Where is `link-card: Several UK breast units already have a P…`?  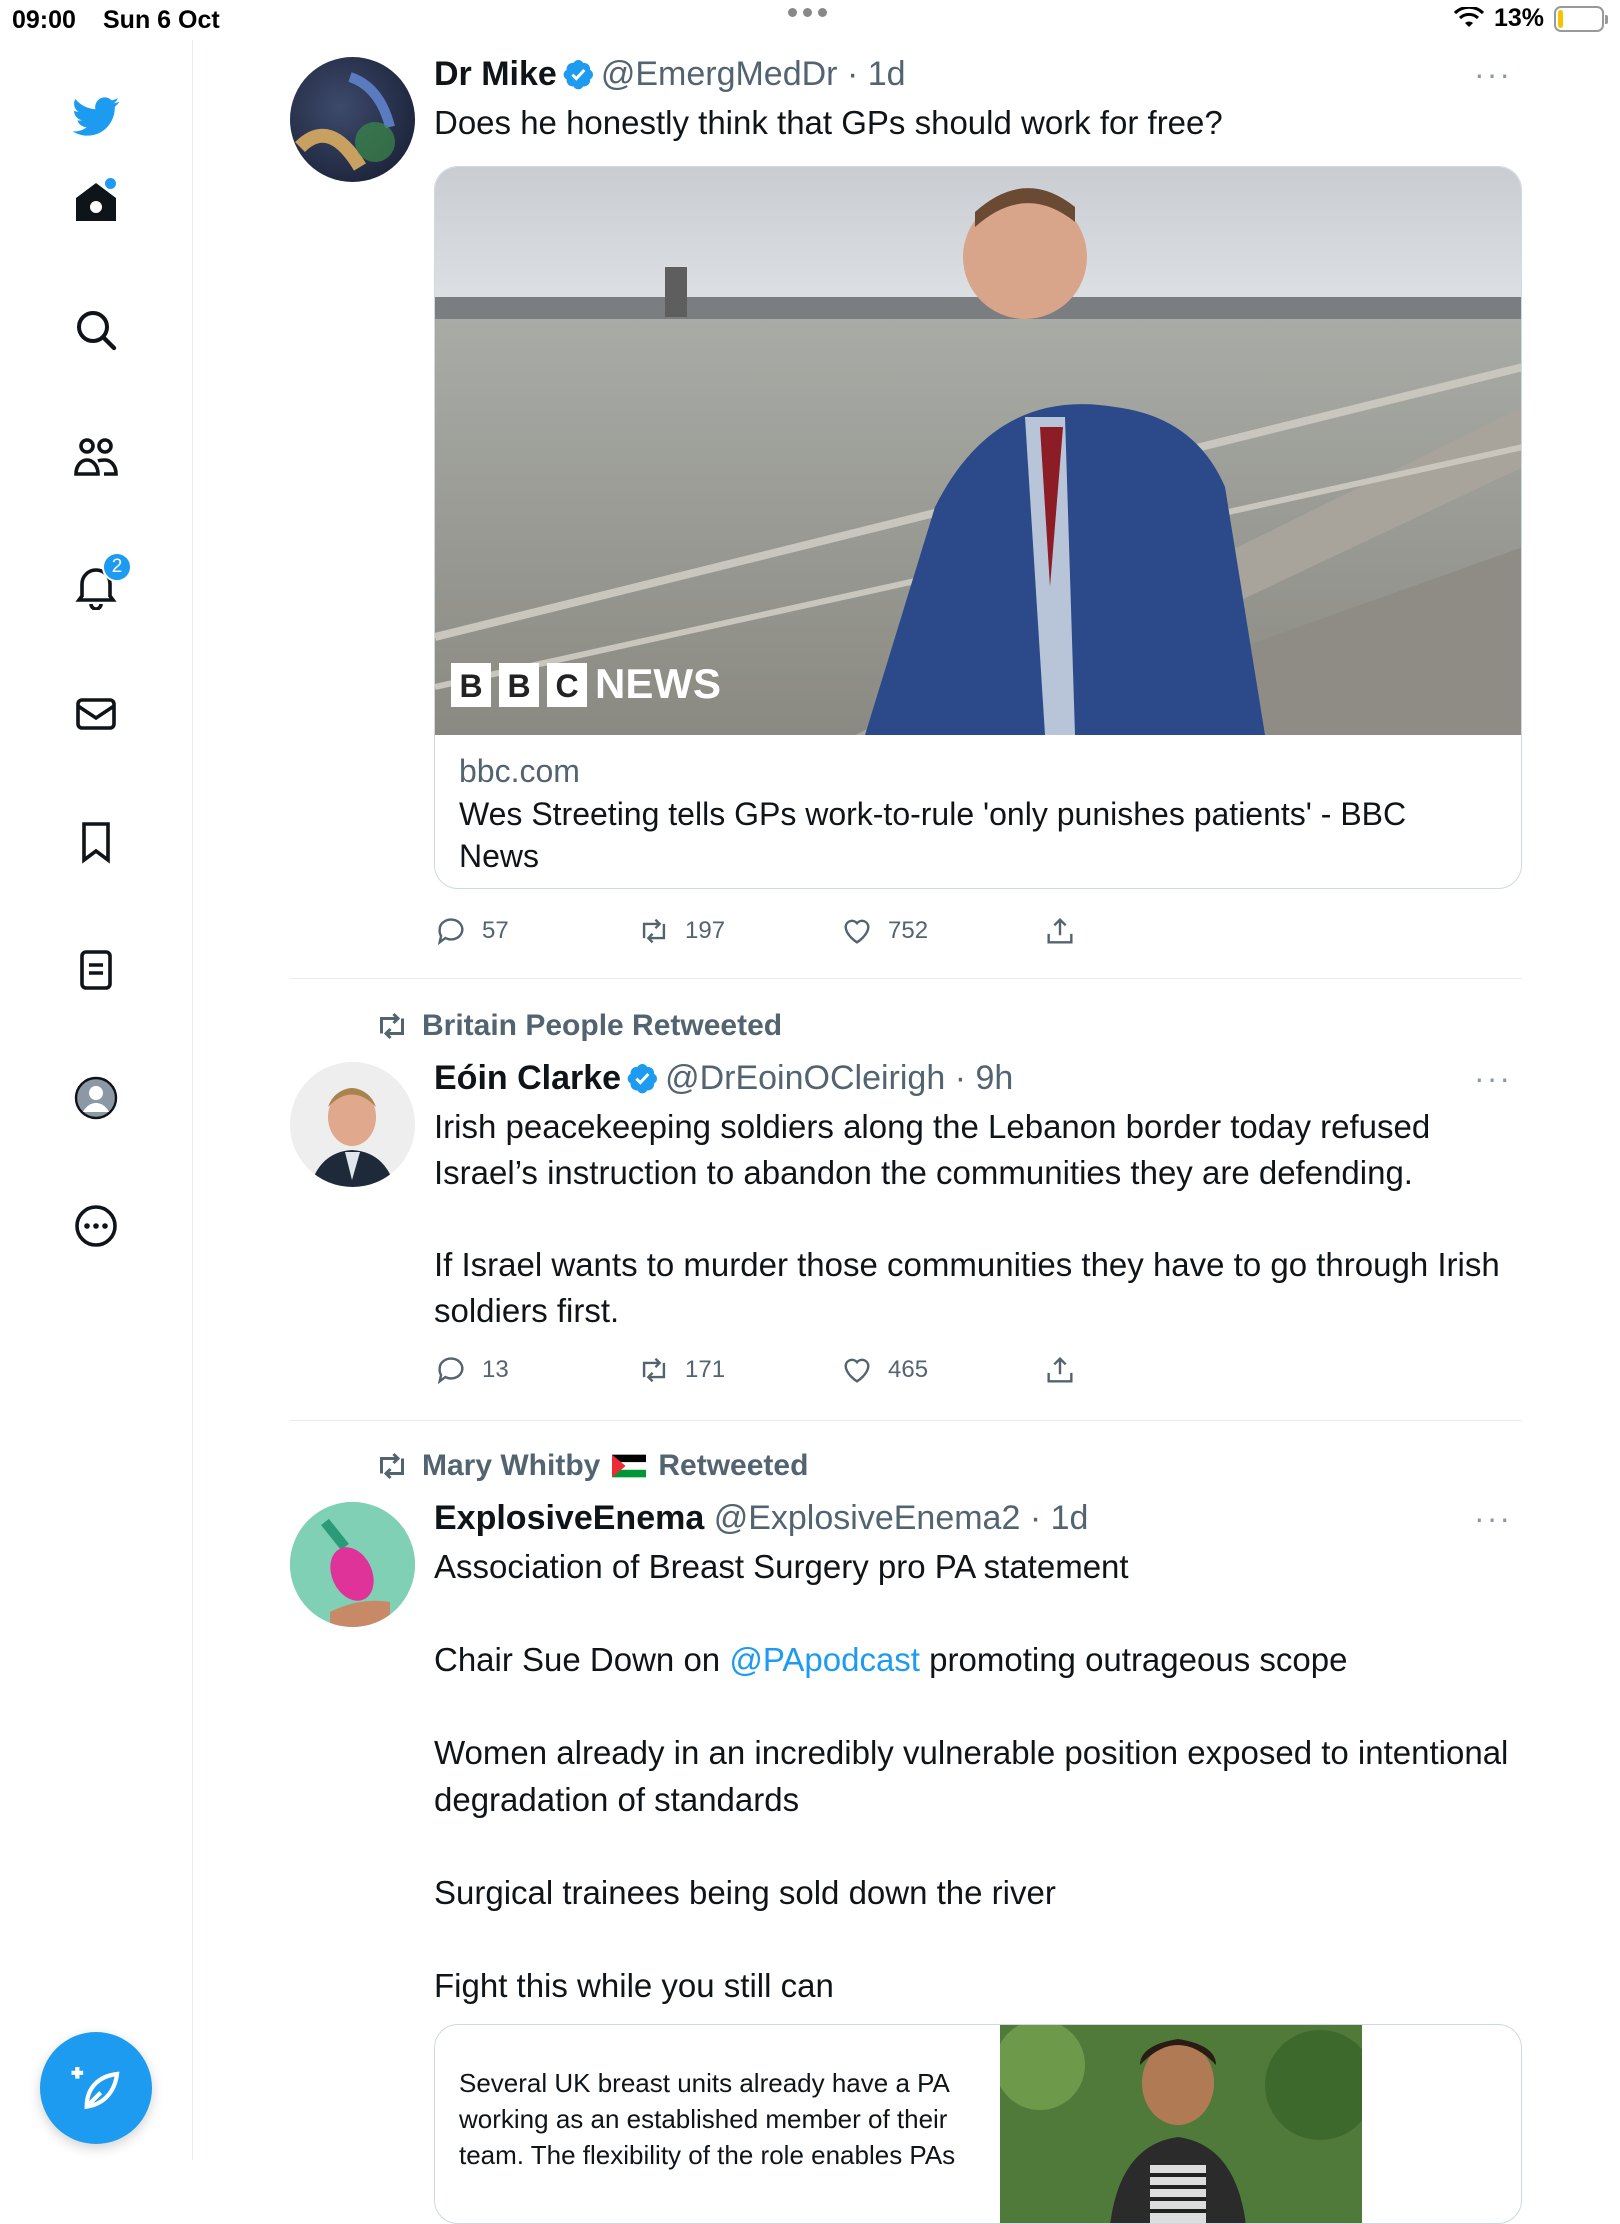 link-card: Several UK breast units already have a P… is located at coordinates (978, 2124).